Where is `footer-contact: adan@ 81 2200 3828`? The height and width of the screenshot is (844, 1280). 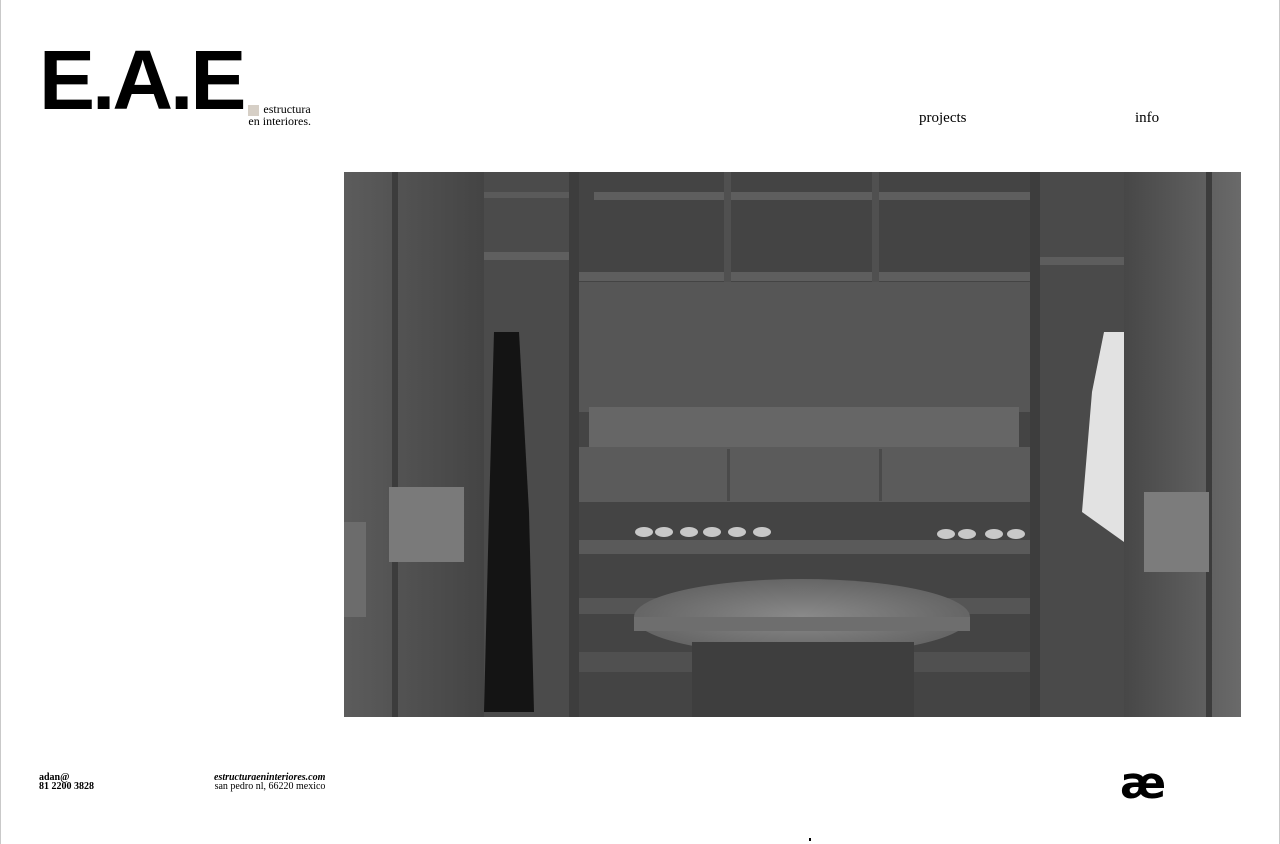
footer-contact: adan@ 81 2200 3828 is located at coordinates (66, 782).